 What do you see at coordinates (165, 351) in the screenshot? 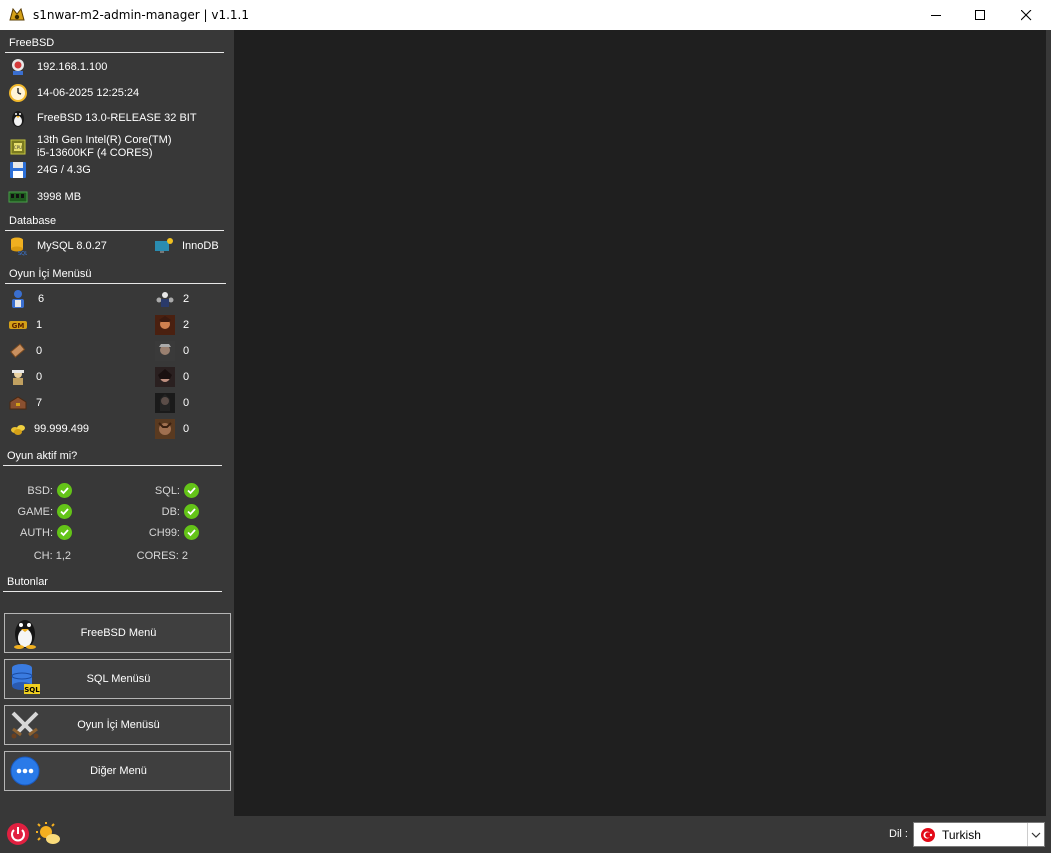
I see `ninja-portrait-icon` at bounding box center [165, 351].